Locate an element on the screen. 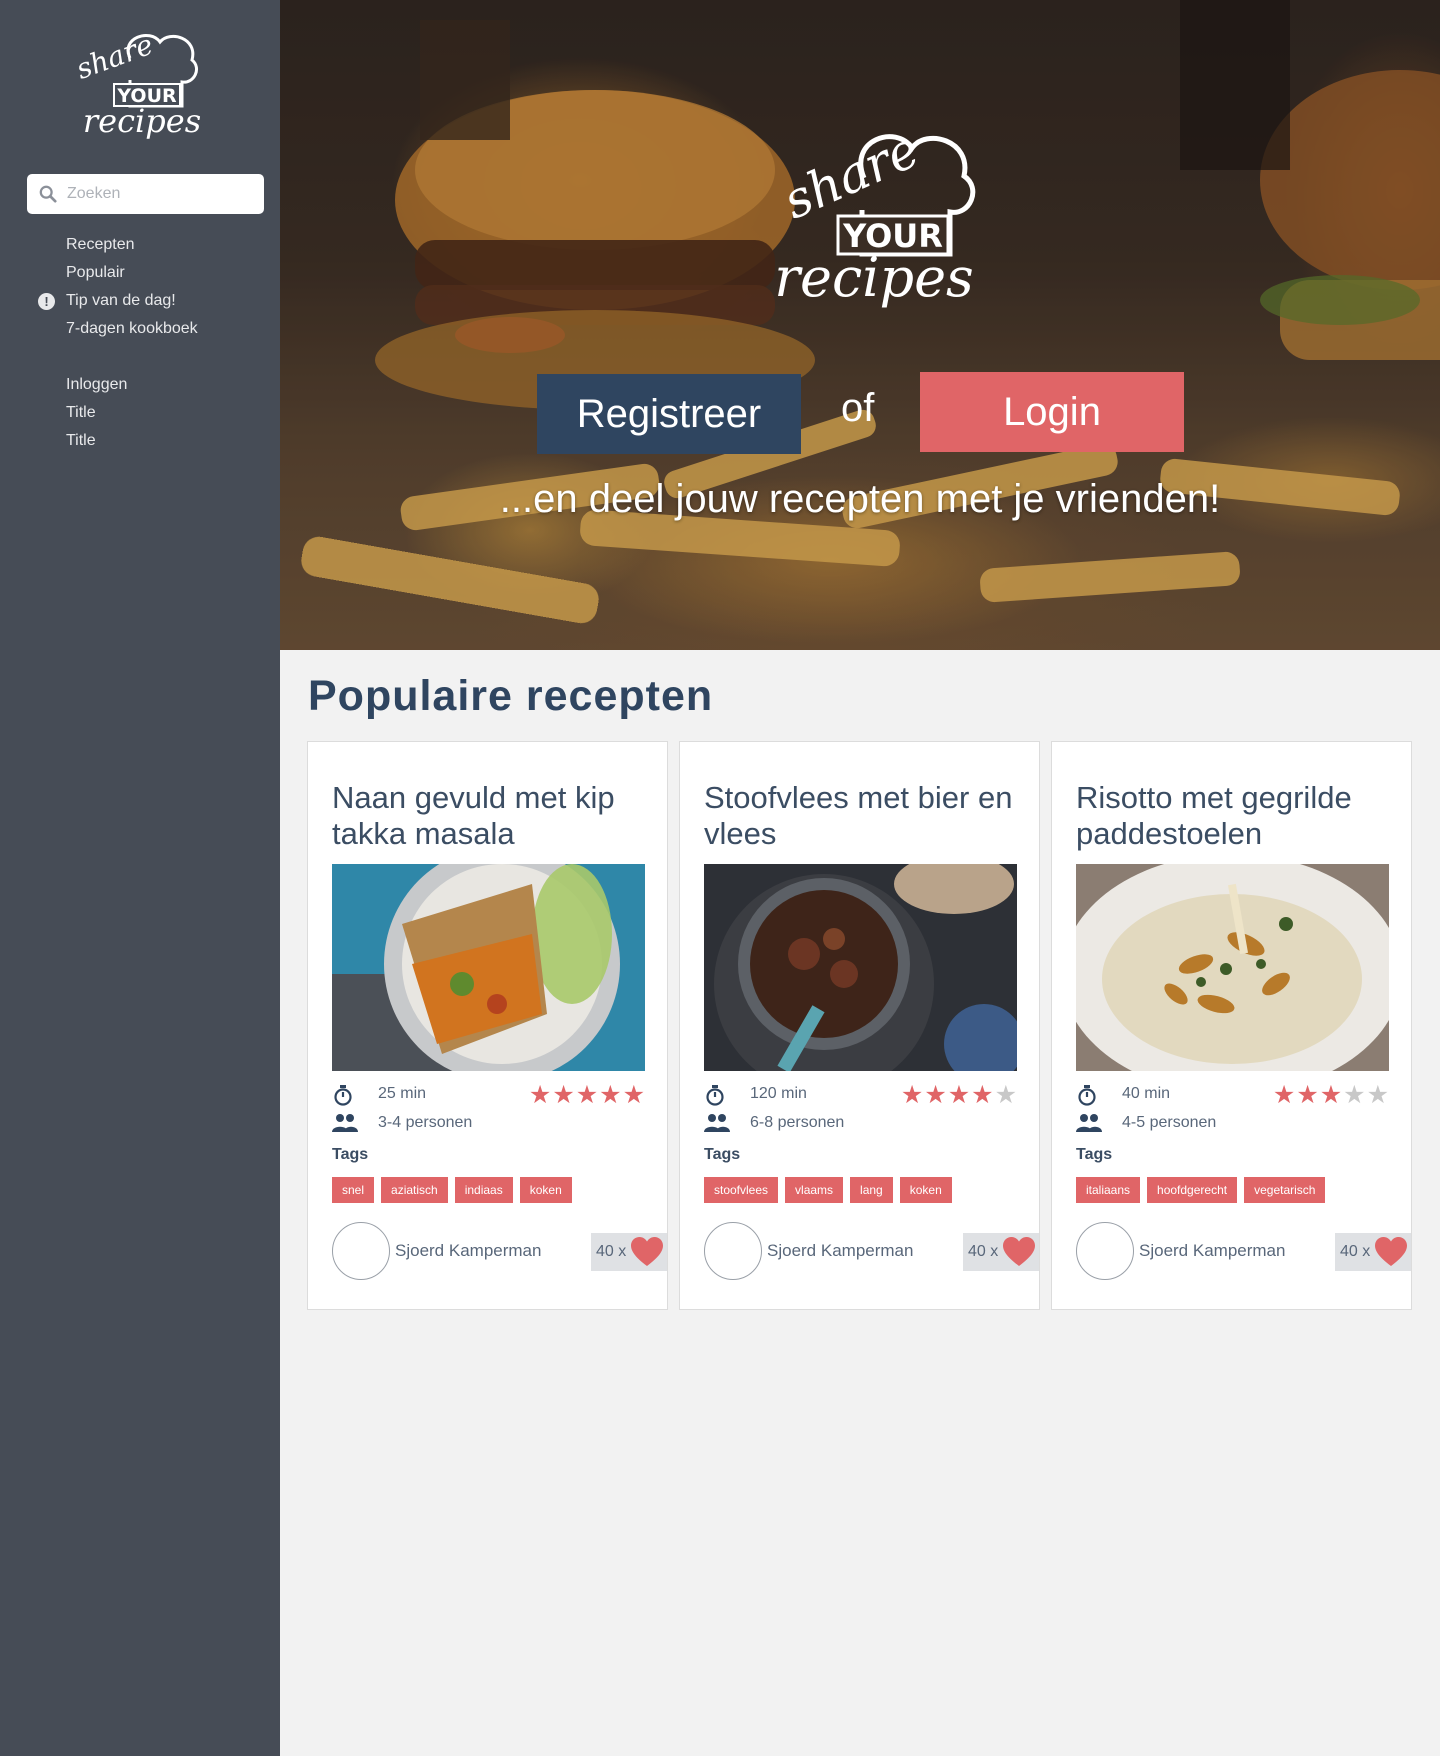 Image resolution: width=1440 pixels, height=1756 pixels. logo-word-share: share is located at coordinates (851, 175).